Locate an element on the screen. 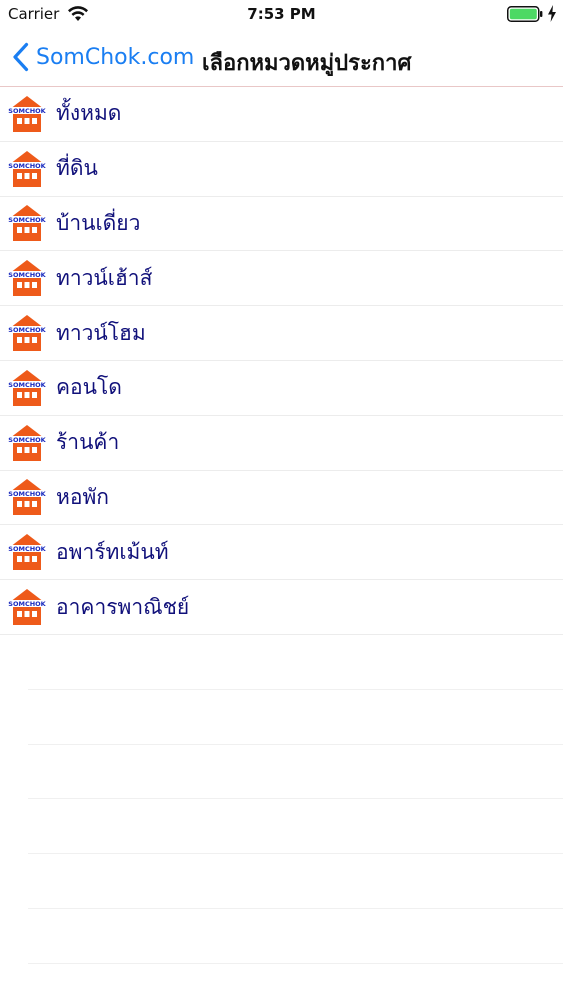 The height and width of the screenshot is (1000, 563). back-button-label: SomChok.com is located at coordinates (115, 57).